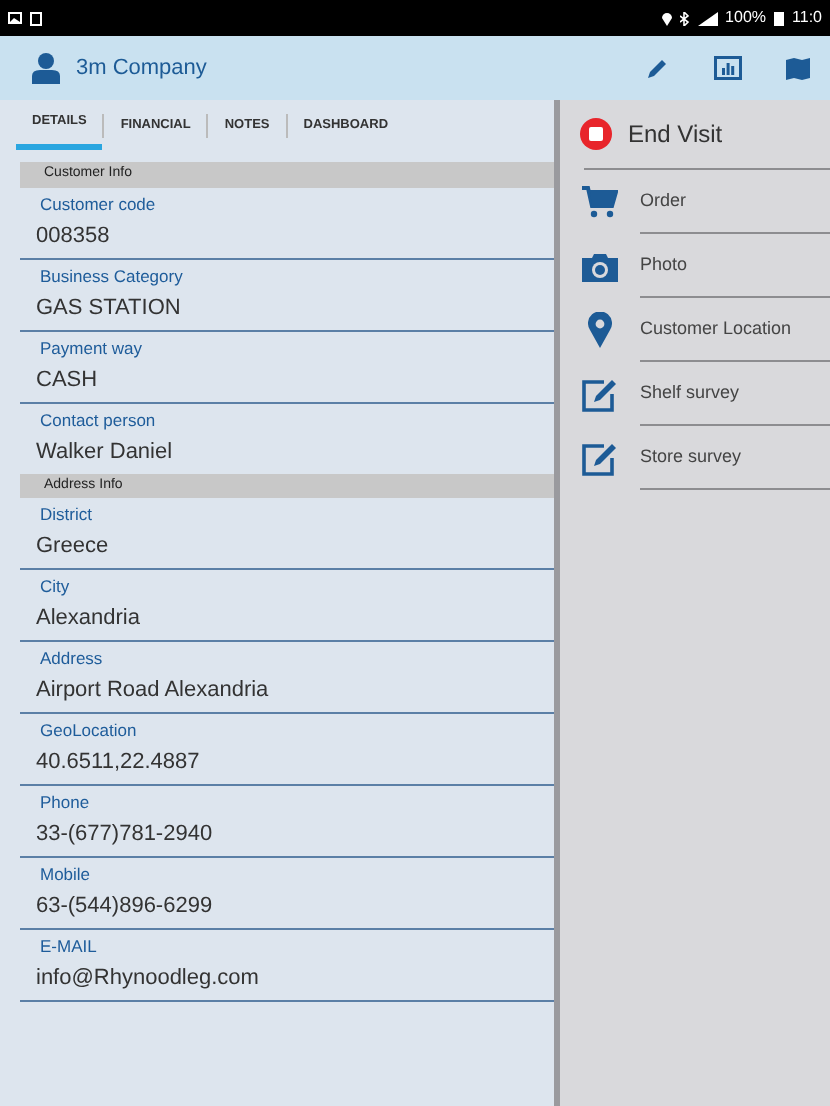  I want to click on menu-item: Order, so click(663, 201).